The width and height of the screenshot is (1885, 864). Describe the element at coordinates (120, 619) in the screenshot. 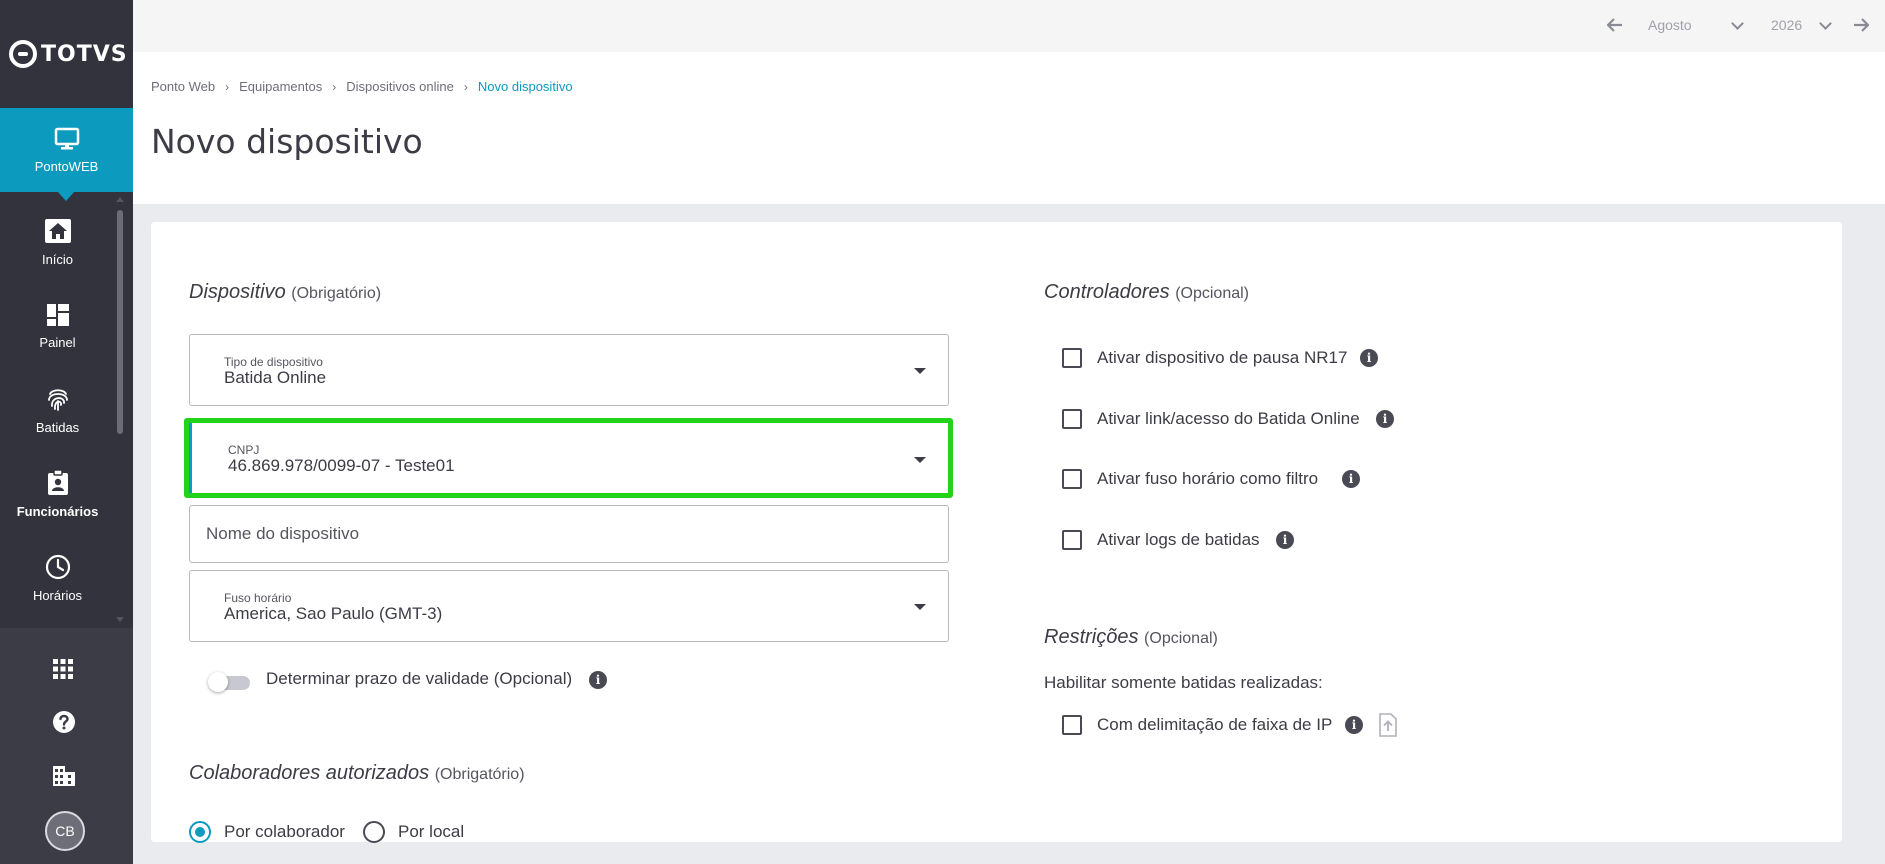

I see `scroll-down-arrow` at that location.